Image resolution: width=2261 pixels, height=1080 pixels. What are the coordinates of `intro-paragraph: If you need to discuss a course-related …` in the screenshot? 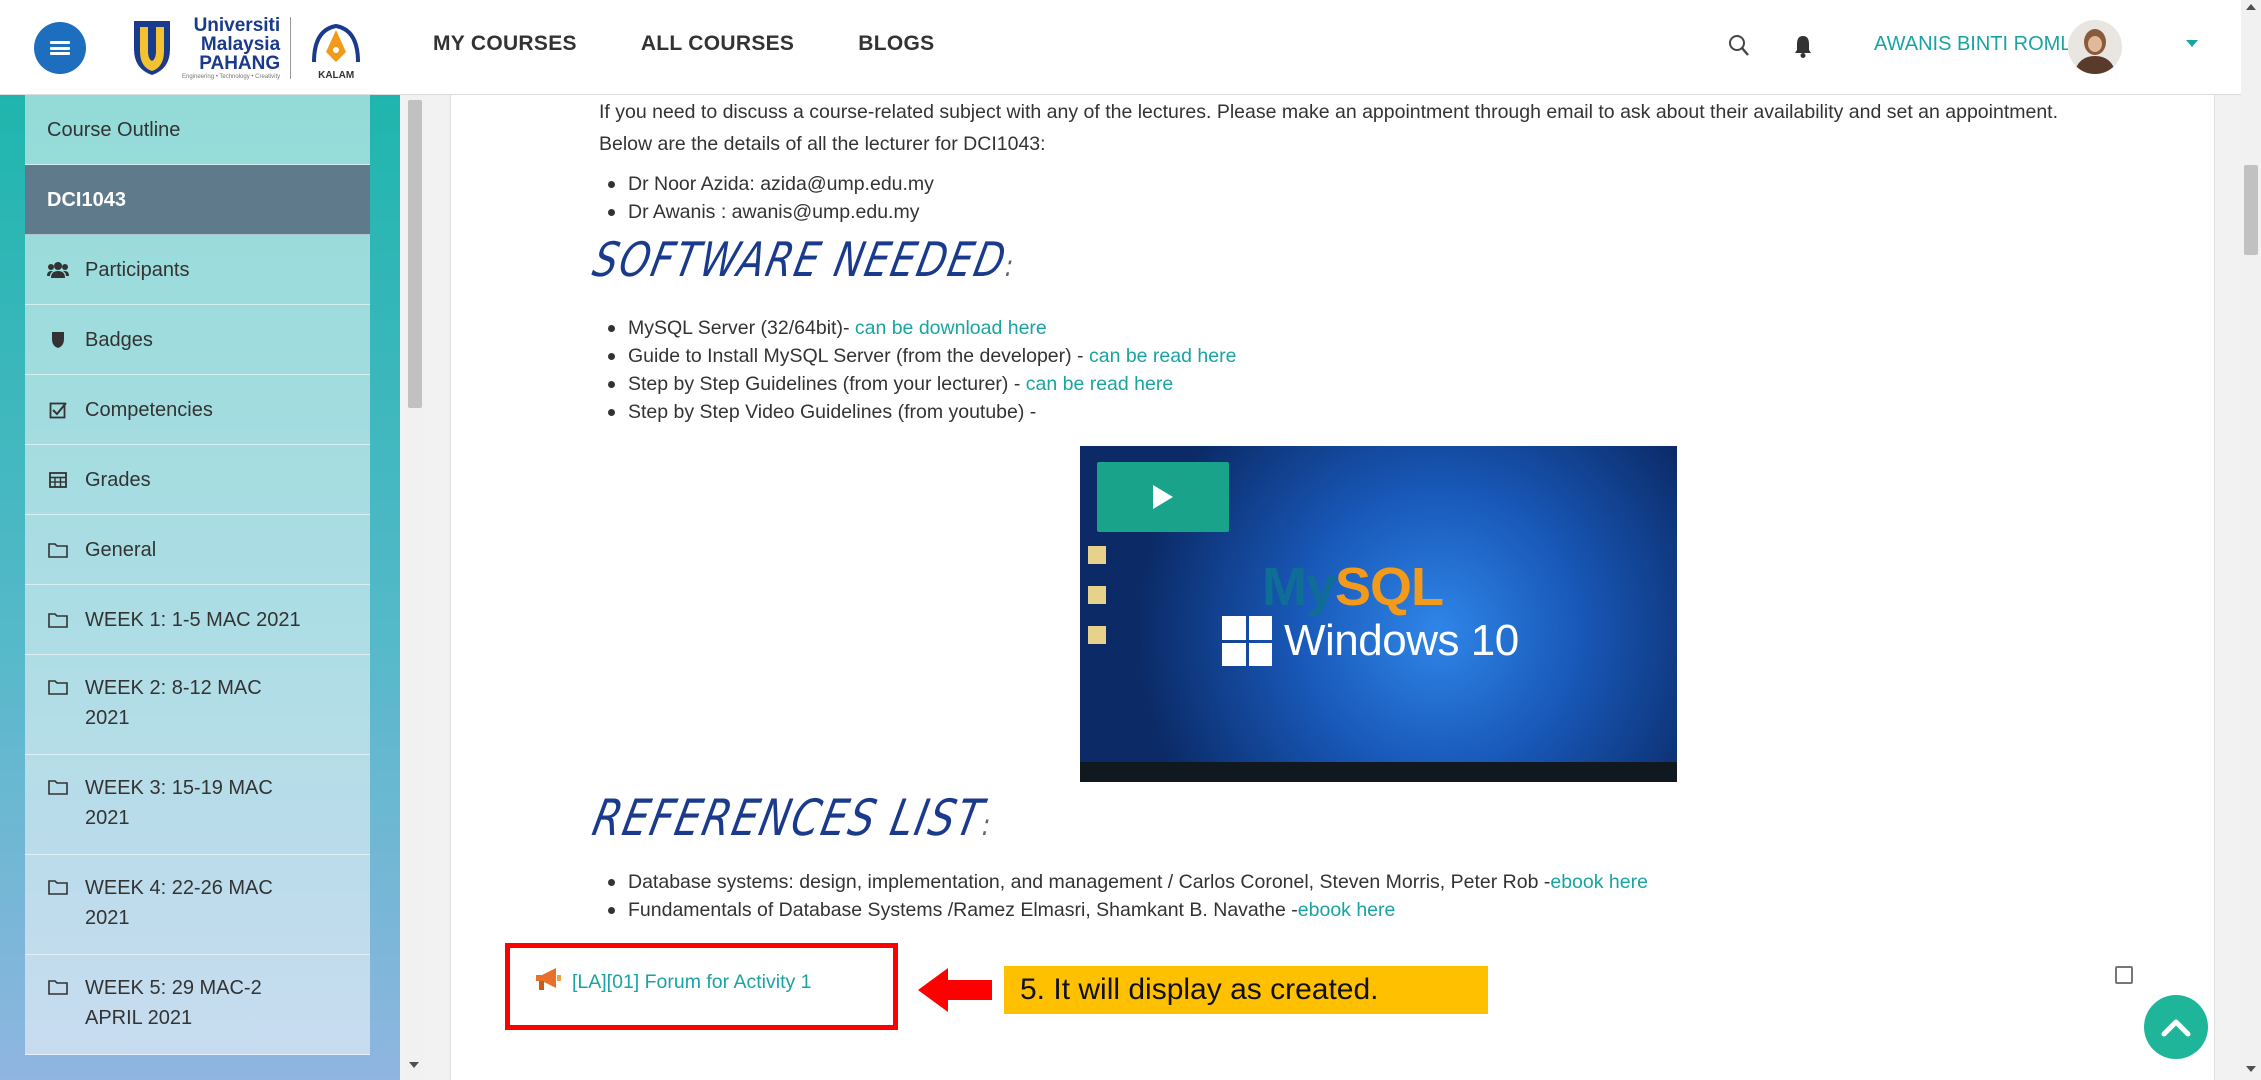 It's located at (1329, 128).